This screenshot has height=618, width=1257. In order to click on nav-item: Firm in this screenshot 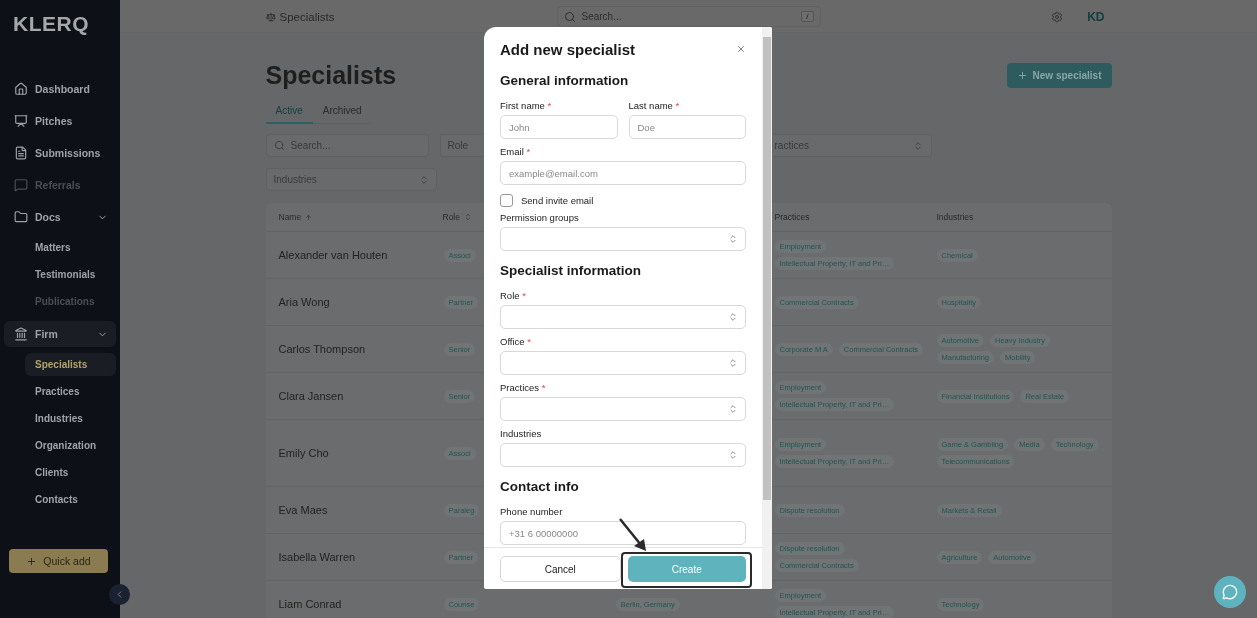, I will do `click(60, 334)`.